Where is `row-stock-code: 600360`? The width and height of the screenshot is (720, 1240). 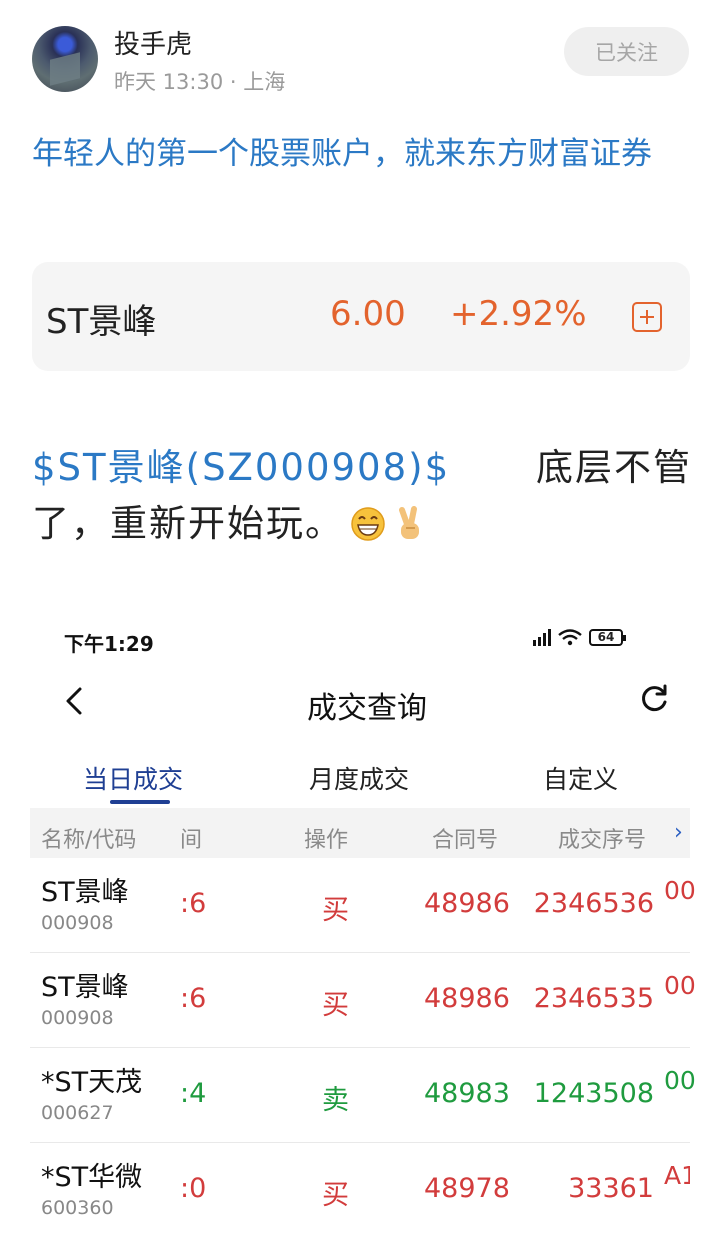 row-stock-code: 600360 is located at coordinates (77, 1208).